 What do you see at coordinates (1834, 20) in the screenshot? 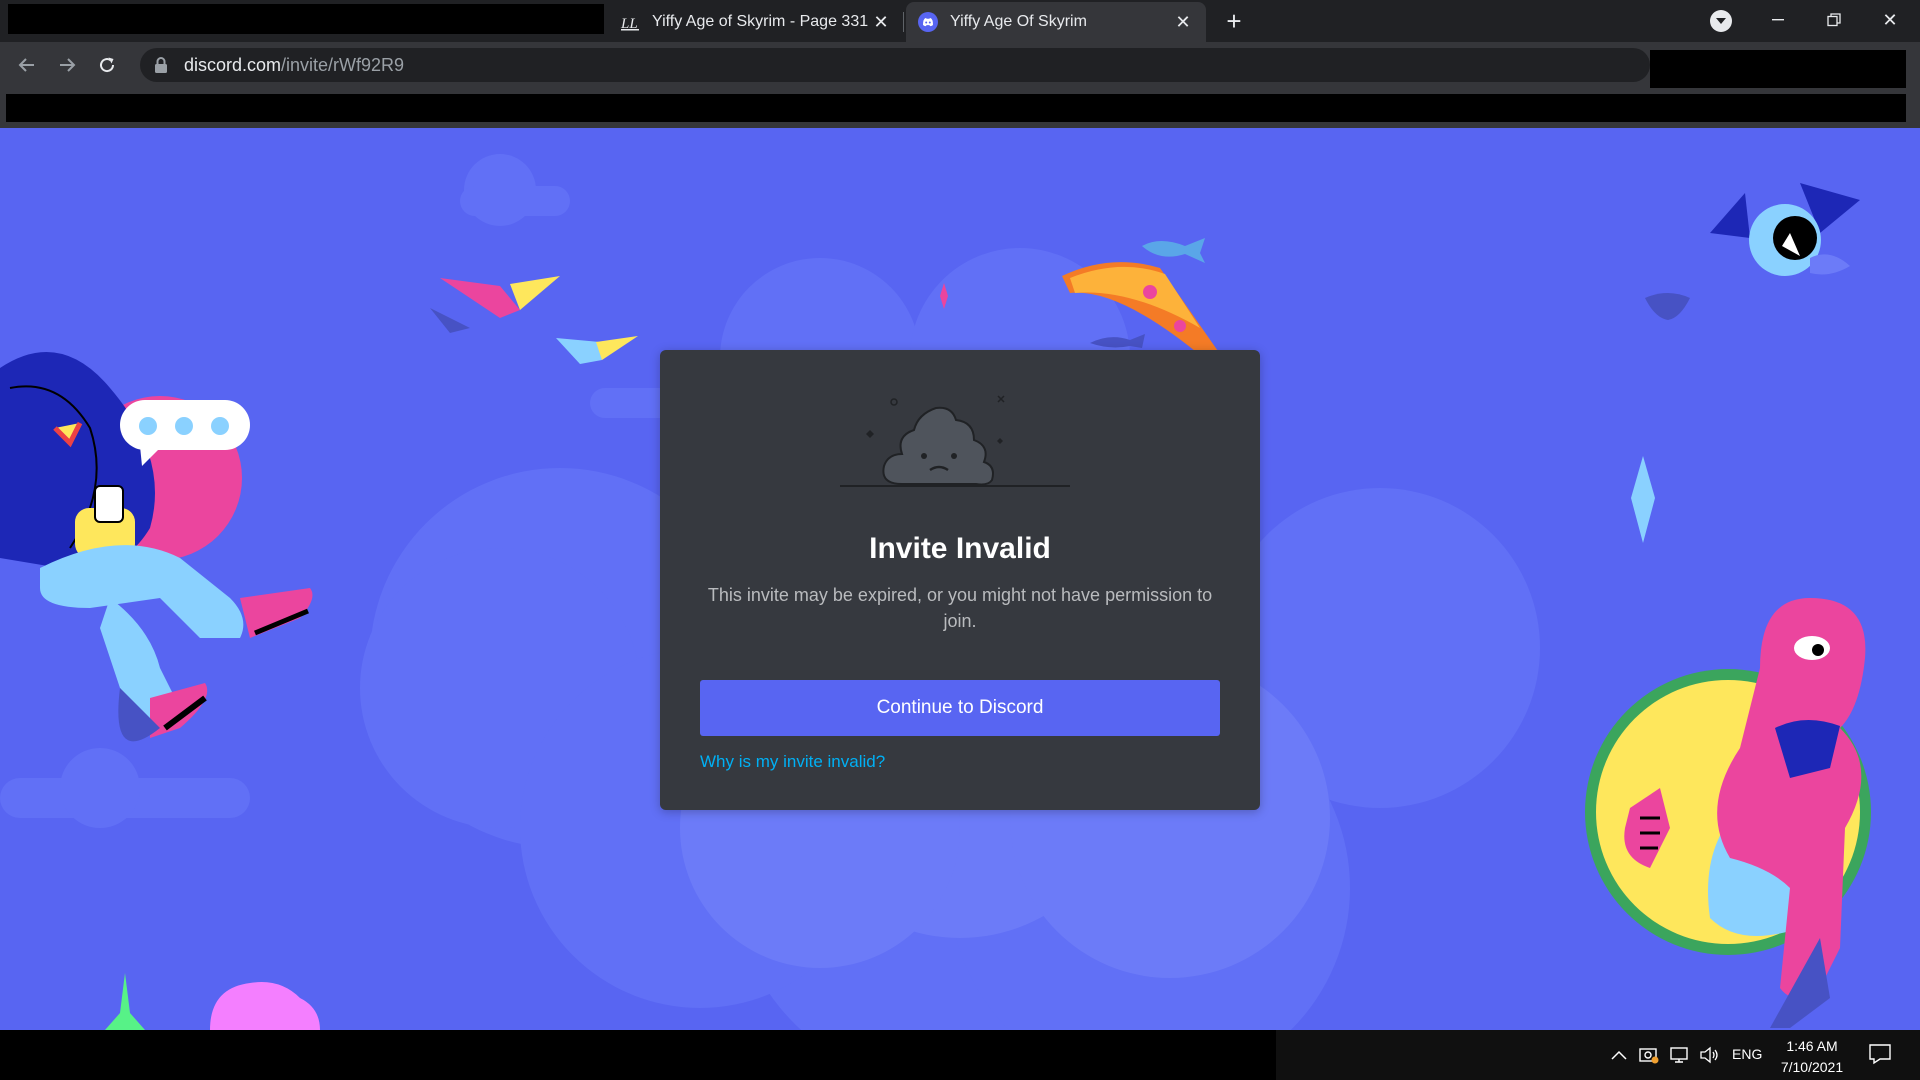
I see `restore-icon` at bounding box center [1834, 20].